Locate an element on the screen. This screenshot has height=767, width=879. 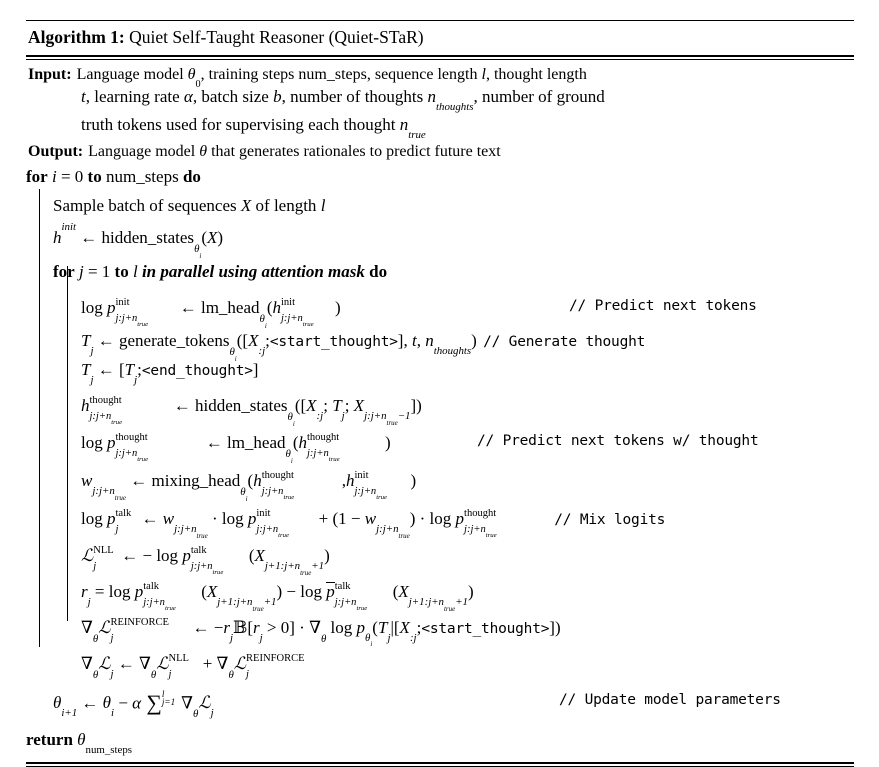
token-end-thought: <end_thought> is located at coordinates (197, 371).